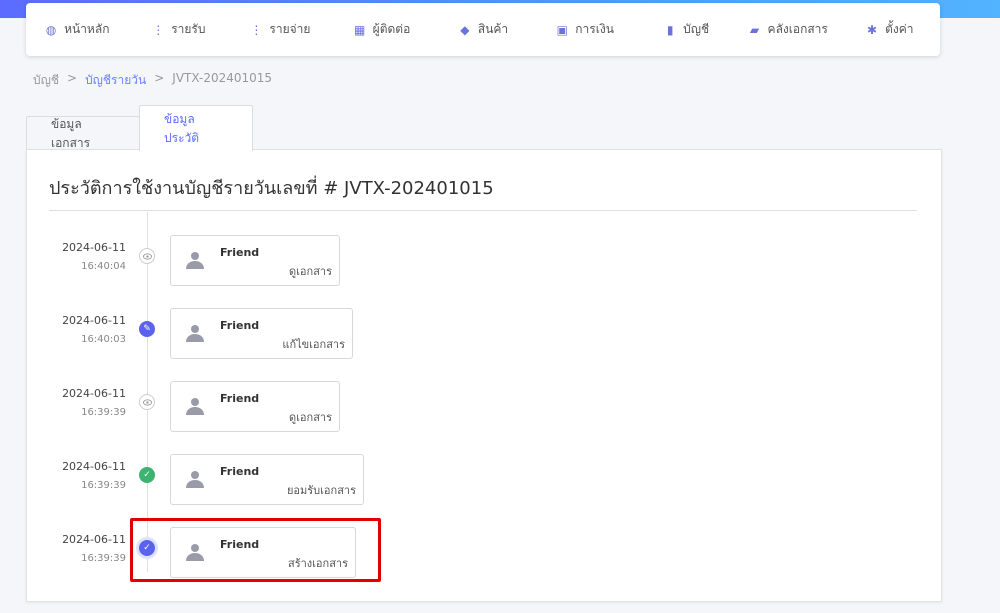 Image resolution: width=1000 pixels, height=613 pixels. What do you see at coordinates (465, 29) in the screenshot?
I see `box-icon: ◆` at bounding box center [465, 29].